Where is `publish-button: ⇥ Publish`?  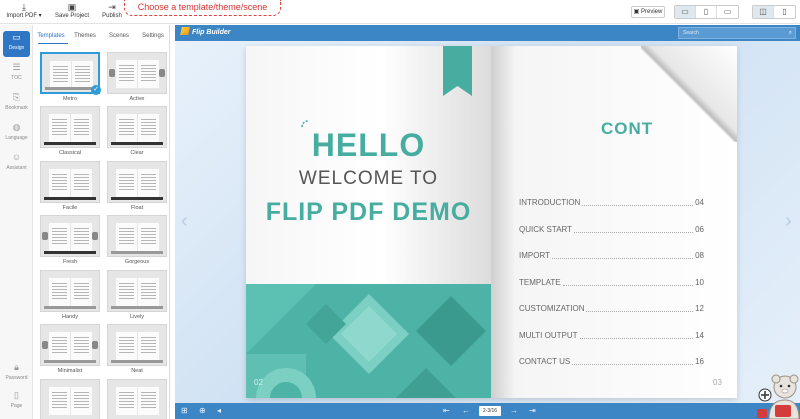 publish-button: ⇥ Publish is located at coordinates (112, 12).